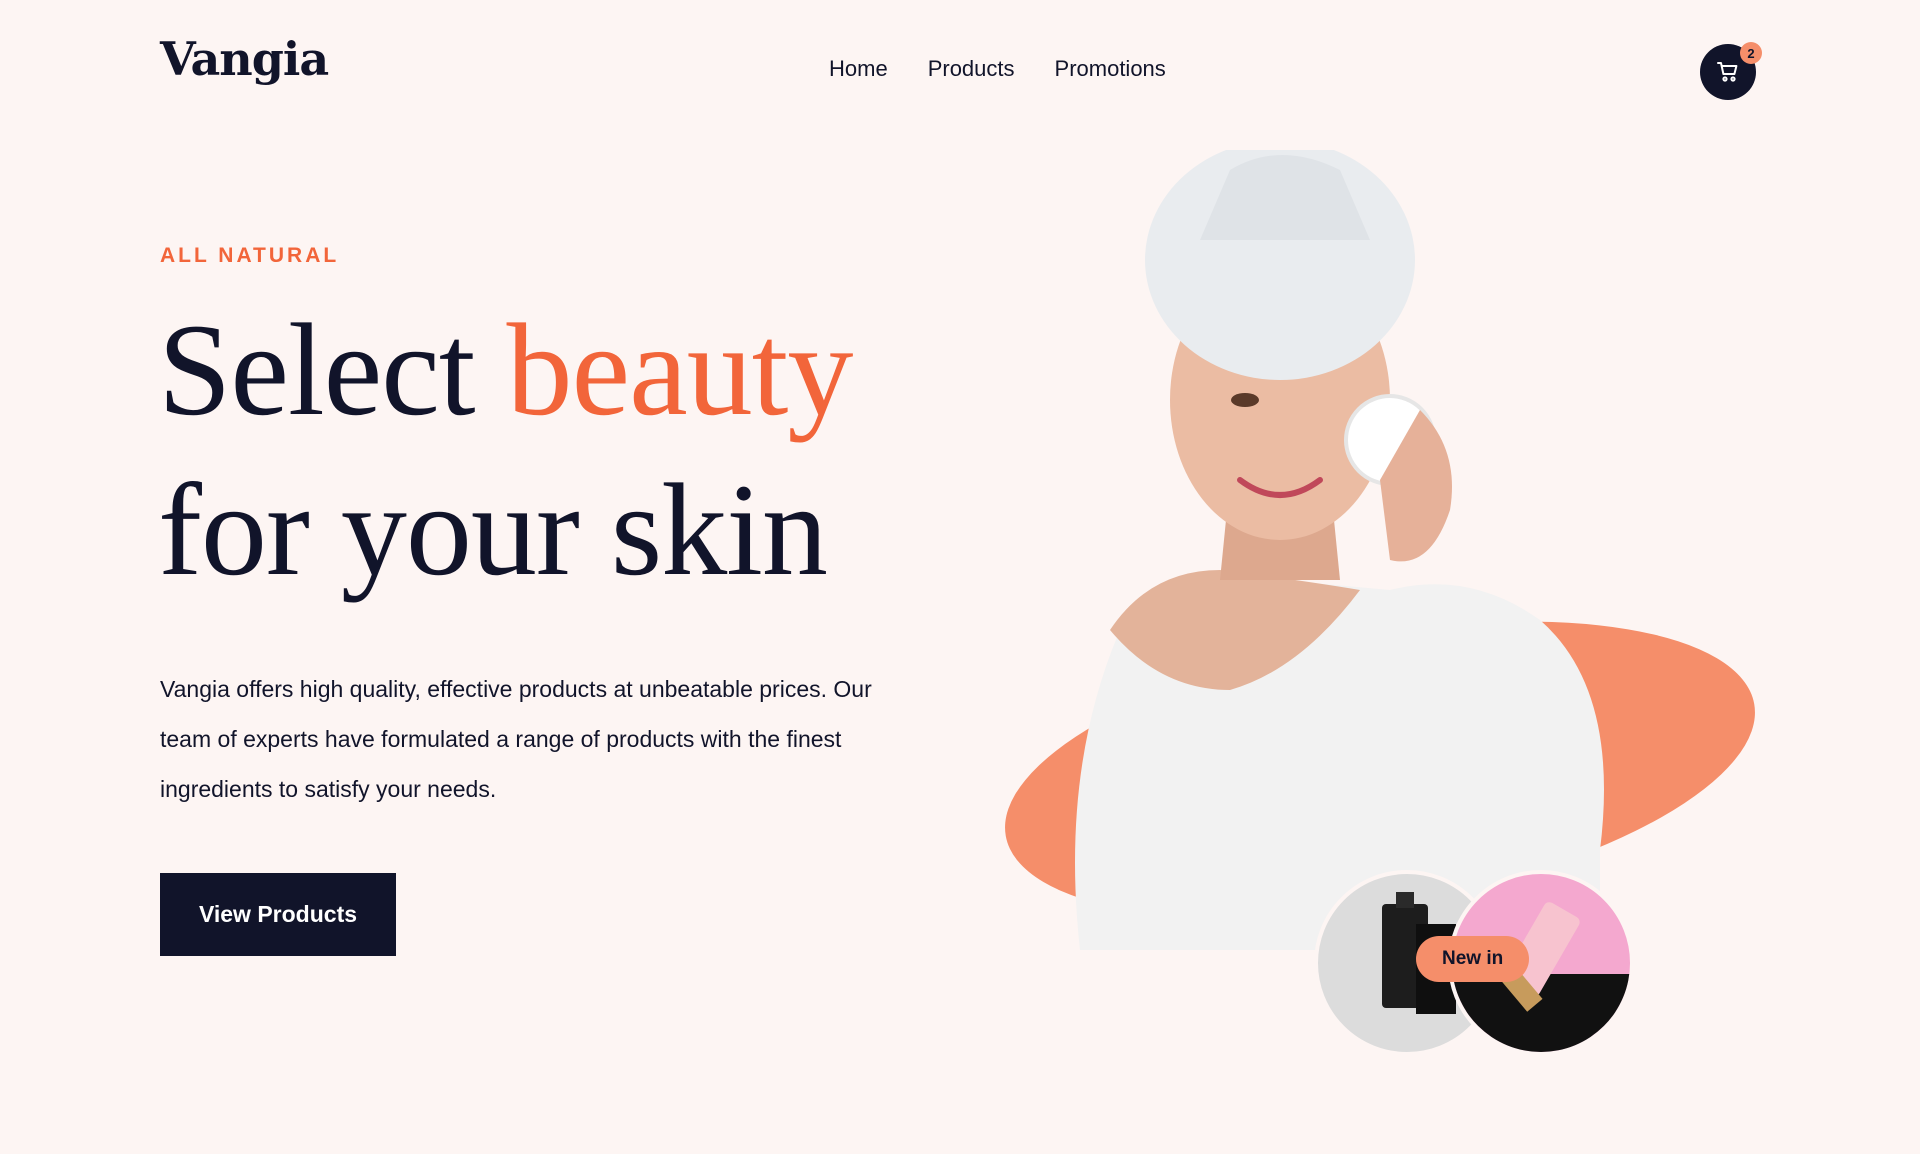  What do you see at coordinates (1751, 53) in the screenshot?
I see `cart-count-badge: 2` at bounding box center [1751, 53].